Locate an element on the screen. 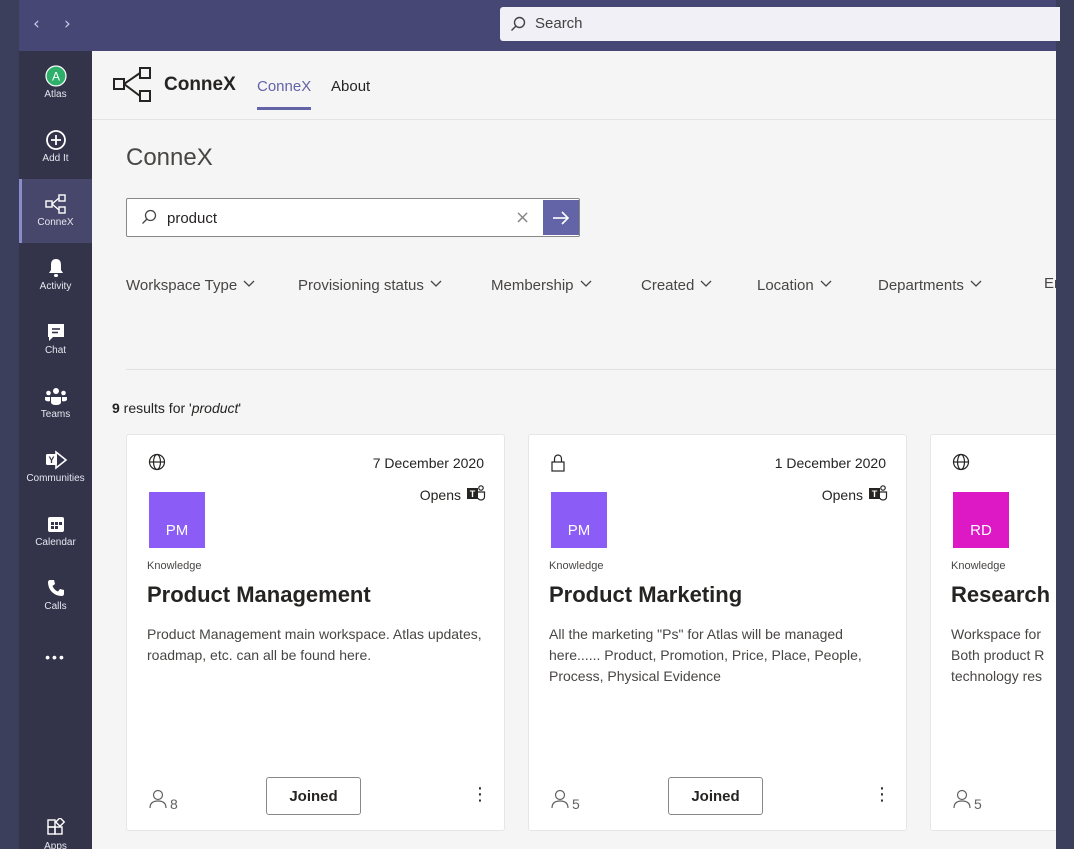  filter-label: Workspace Type is located at coordinates (182, 285).